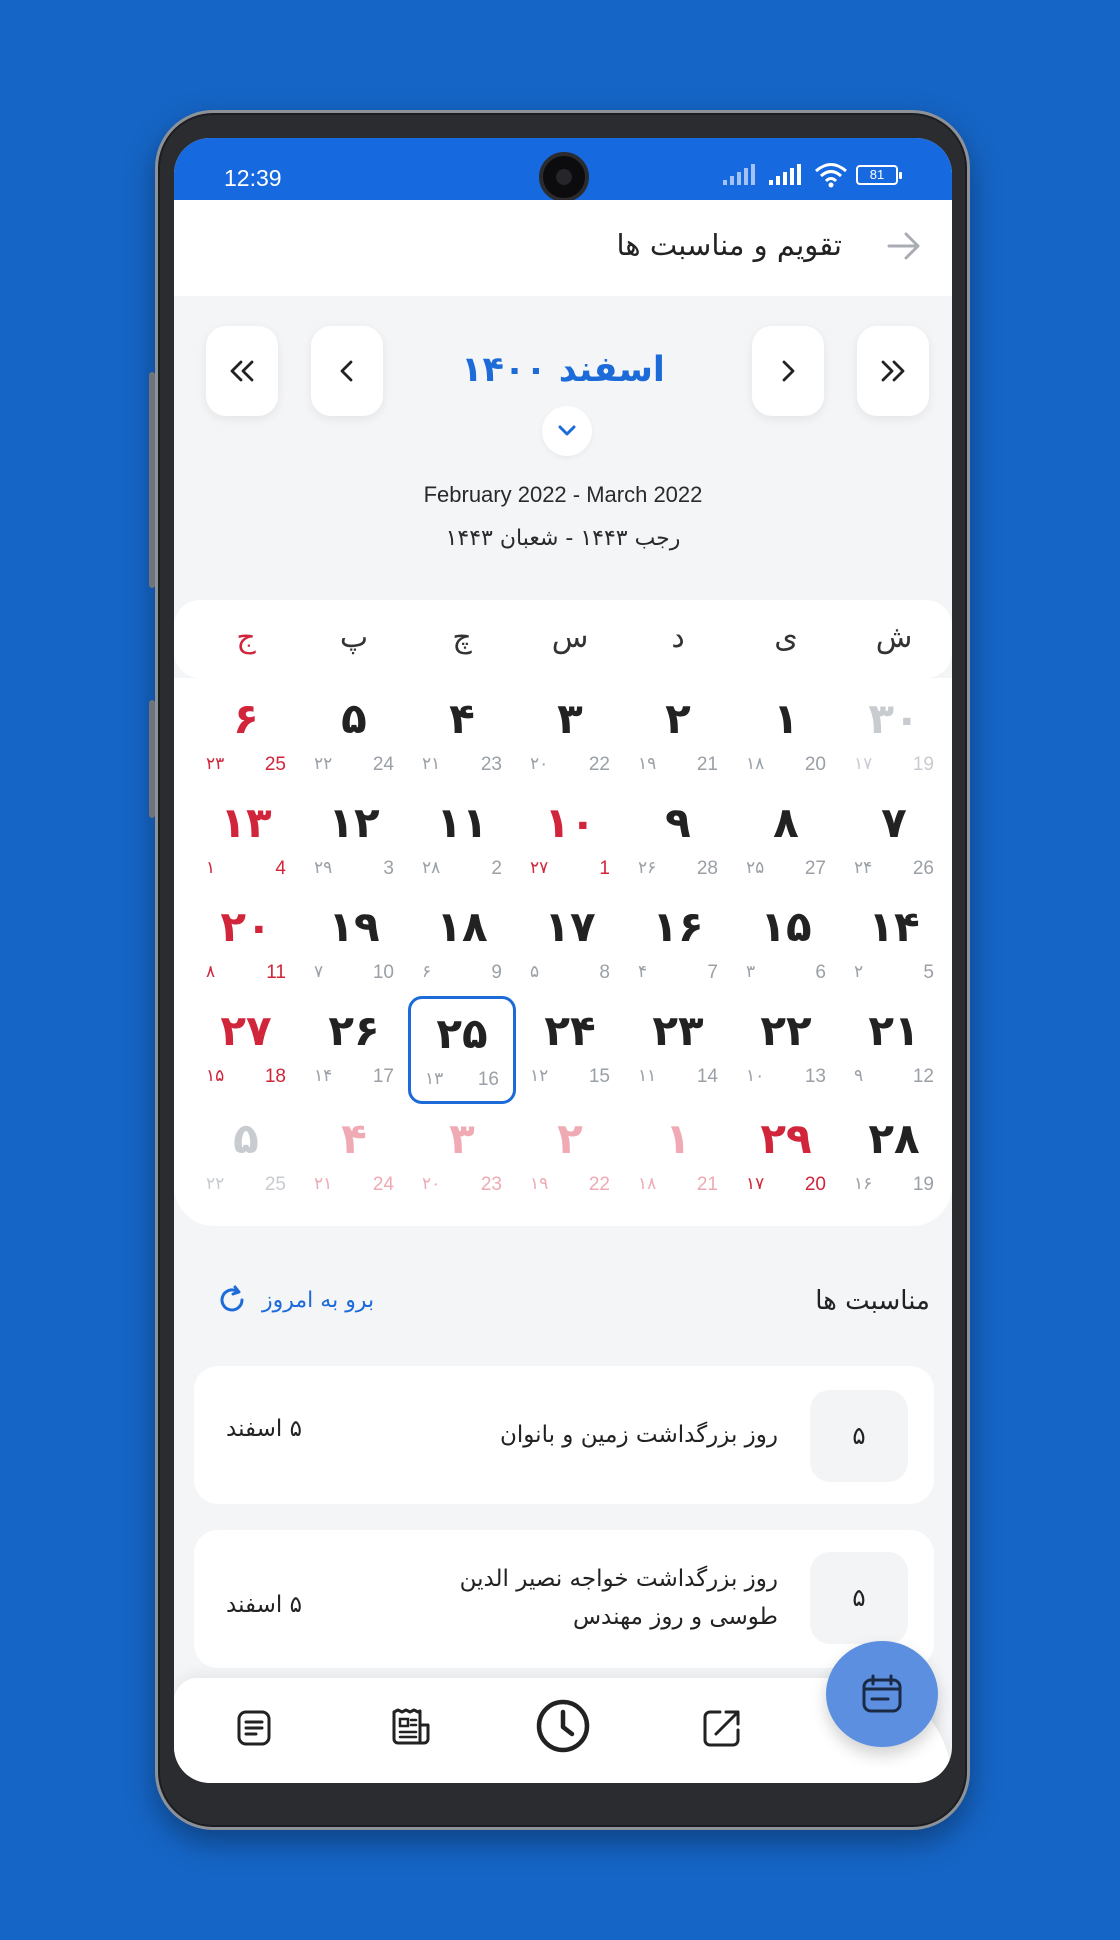  I want to click on persian-date: ۵, so click(354, 718).